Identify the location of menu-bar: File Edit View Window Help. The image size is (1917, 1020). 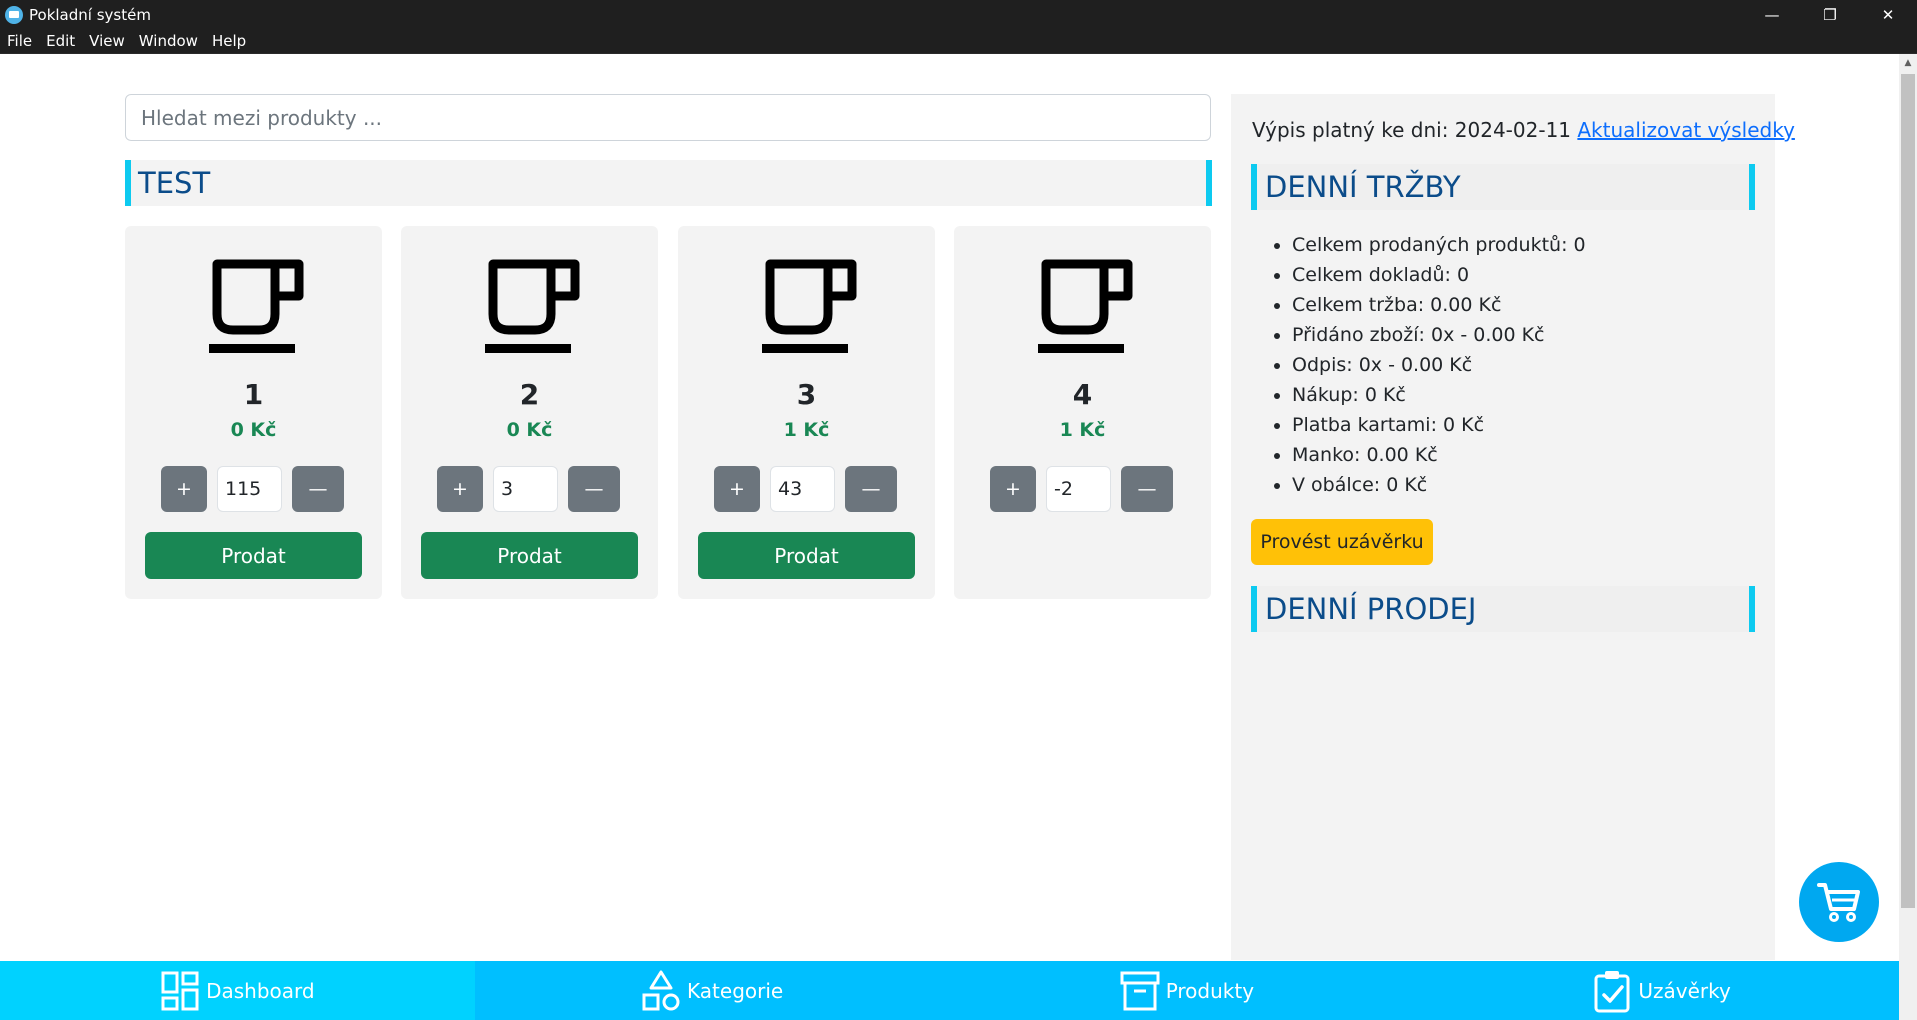
(958, 41).